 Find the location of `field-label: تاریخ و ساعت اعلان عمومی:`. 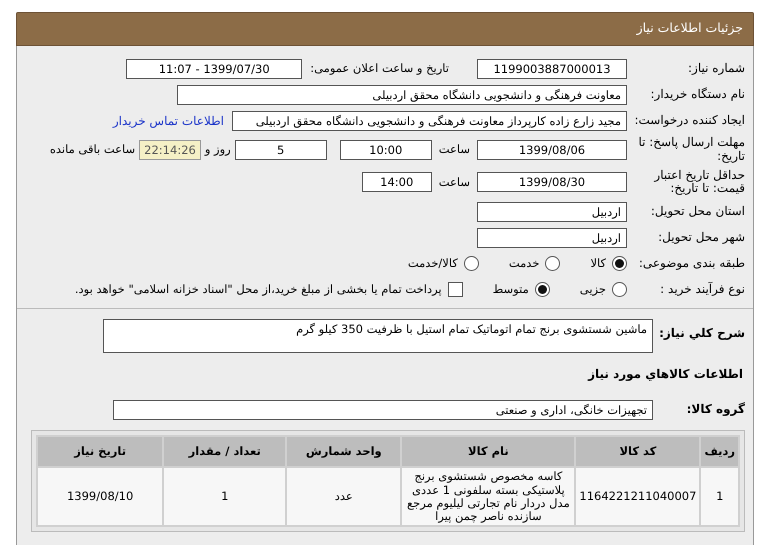

field-label: تاریخ و ساعت اعلان عمومی: is located at coordinates (379, 68).